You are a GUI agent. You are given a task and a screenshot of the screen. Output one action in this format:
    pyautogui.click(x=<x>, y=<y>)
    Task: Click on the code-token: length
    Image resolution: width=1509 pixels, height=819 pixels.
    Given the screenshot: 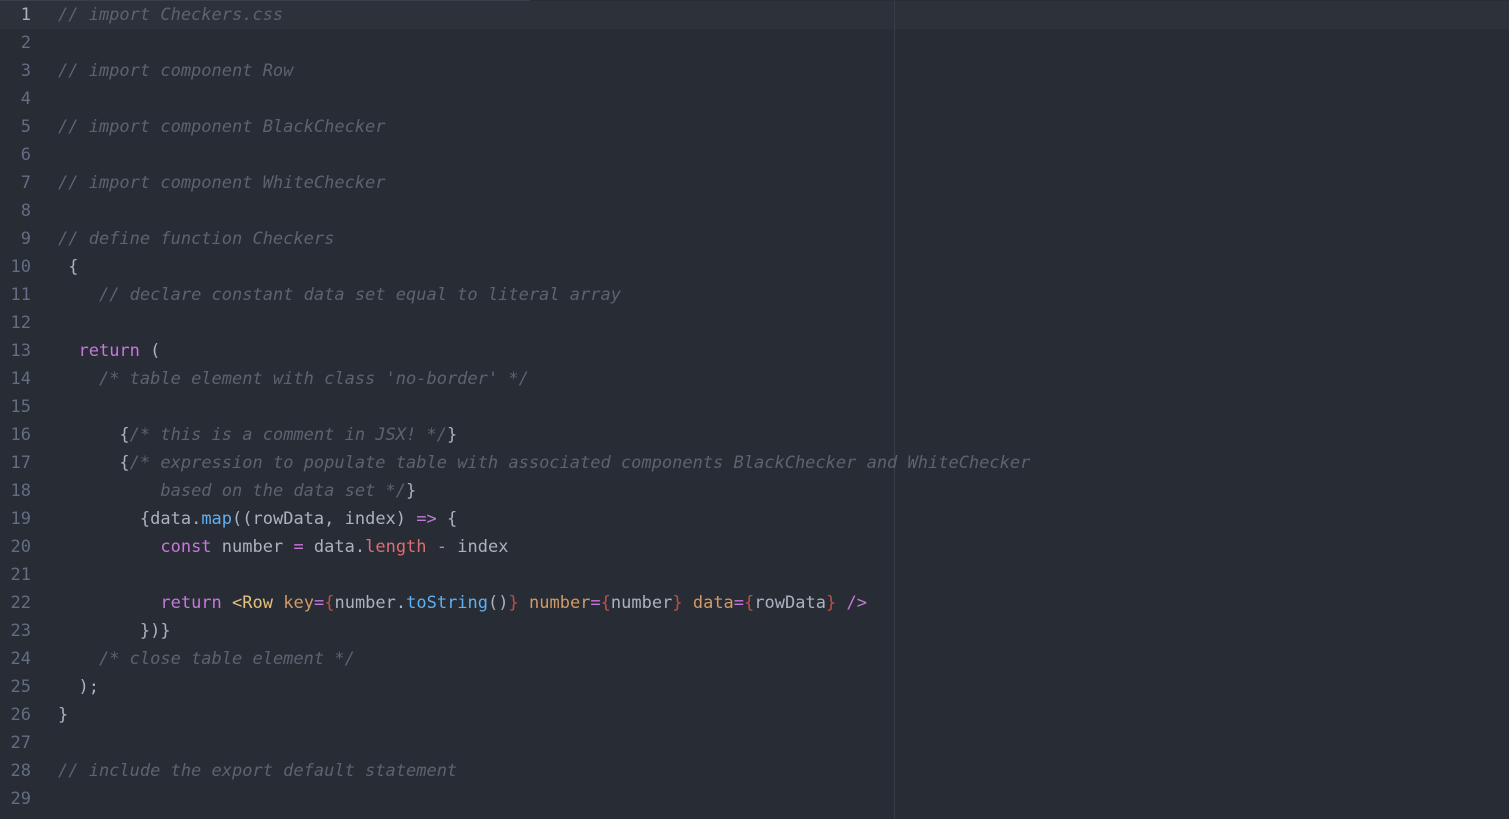 What is the action you would take?
    pyautogui.click(x=396, y=547)
    